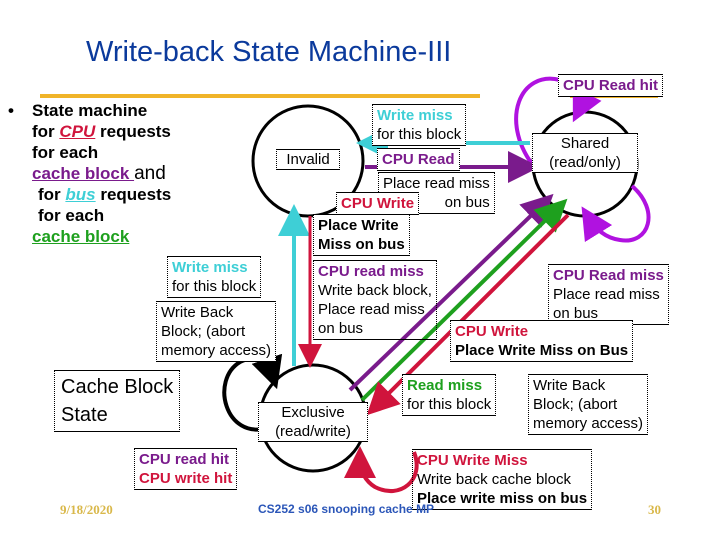 The height and width of the screenshot is (540, 720). I want to click on cache-block-state-box: Cache Block State, so click(117, 401).